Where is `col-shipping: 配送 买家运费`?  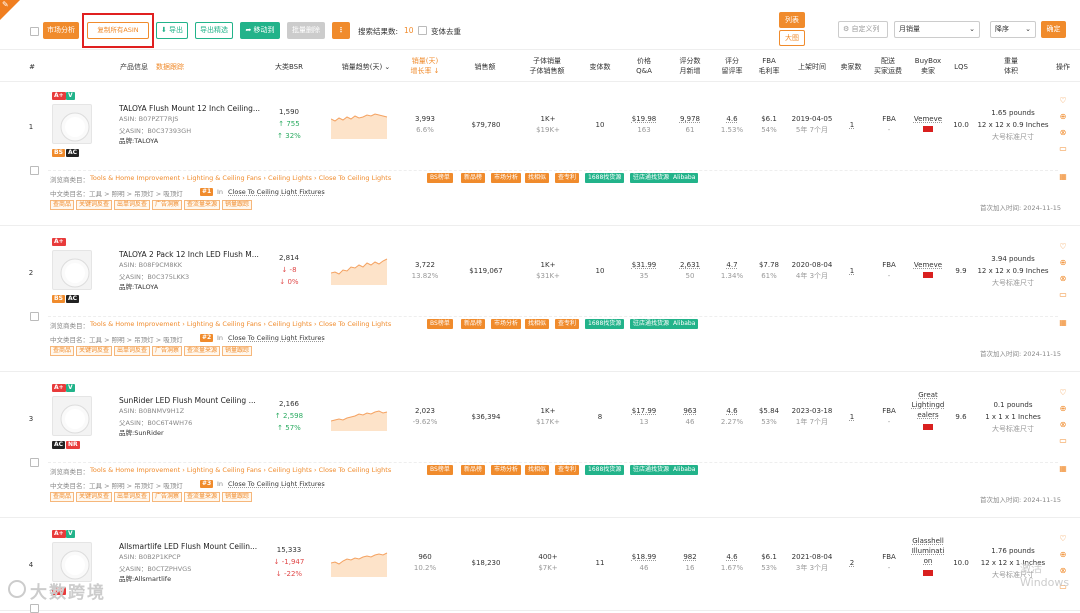 col-shipping: 配送 买家运费 is located at coordinates (888, 66).